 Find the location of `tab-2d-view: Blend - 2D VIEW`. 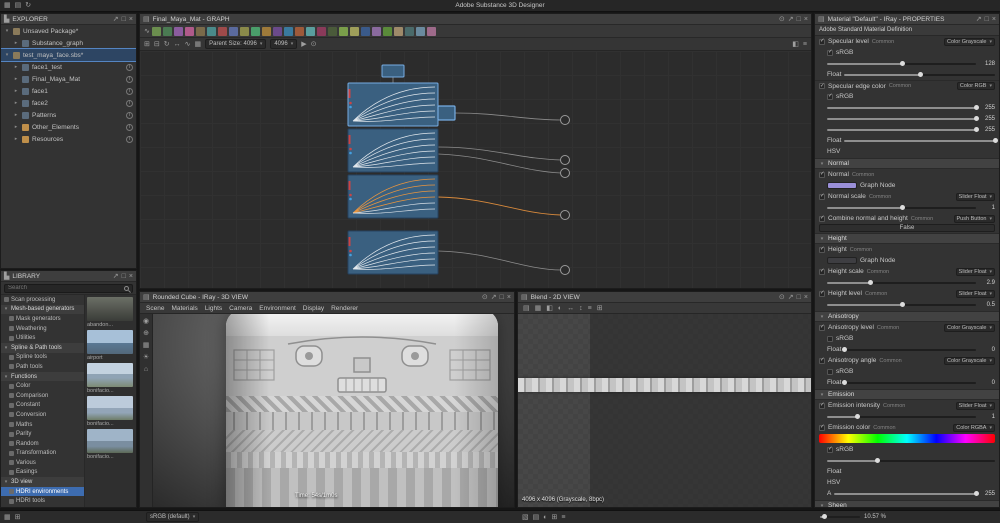

tab-2d-view: Blend - 2D VIEW is located at coordinates (555, 297).